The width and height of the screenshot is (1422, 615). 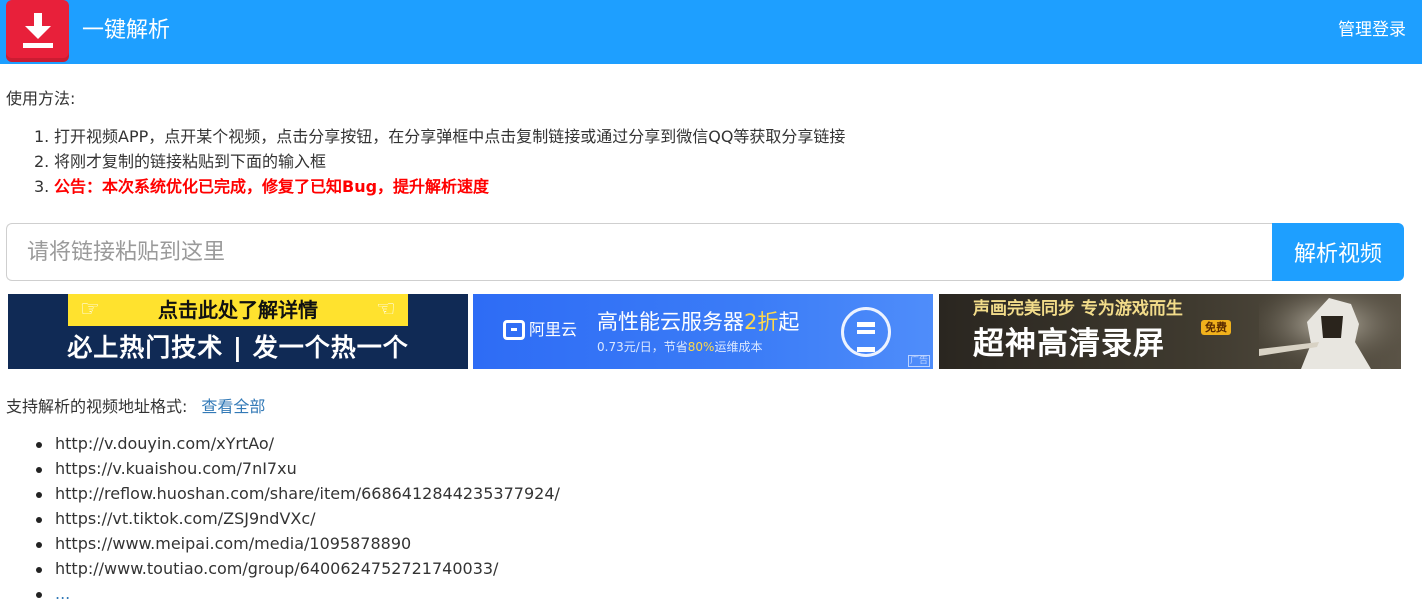 I want to click on free-badge: 免费, so click(x=1216, y=327).